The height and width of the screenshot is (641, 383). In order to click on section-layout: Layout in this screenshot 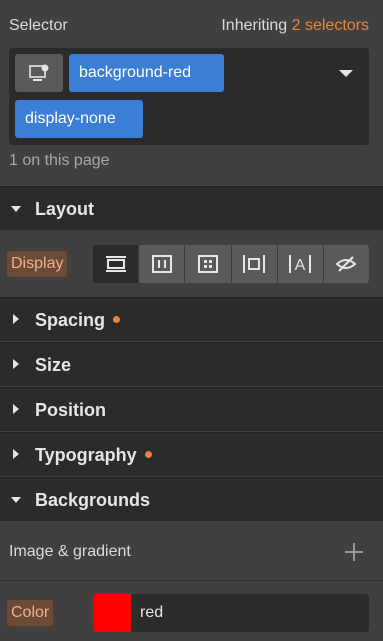, I will do `click(191, 208)`.